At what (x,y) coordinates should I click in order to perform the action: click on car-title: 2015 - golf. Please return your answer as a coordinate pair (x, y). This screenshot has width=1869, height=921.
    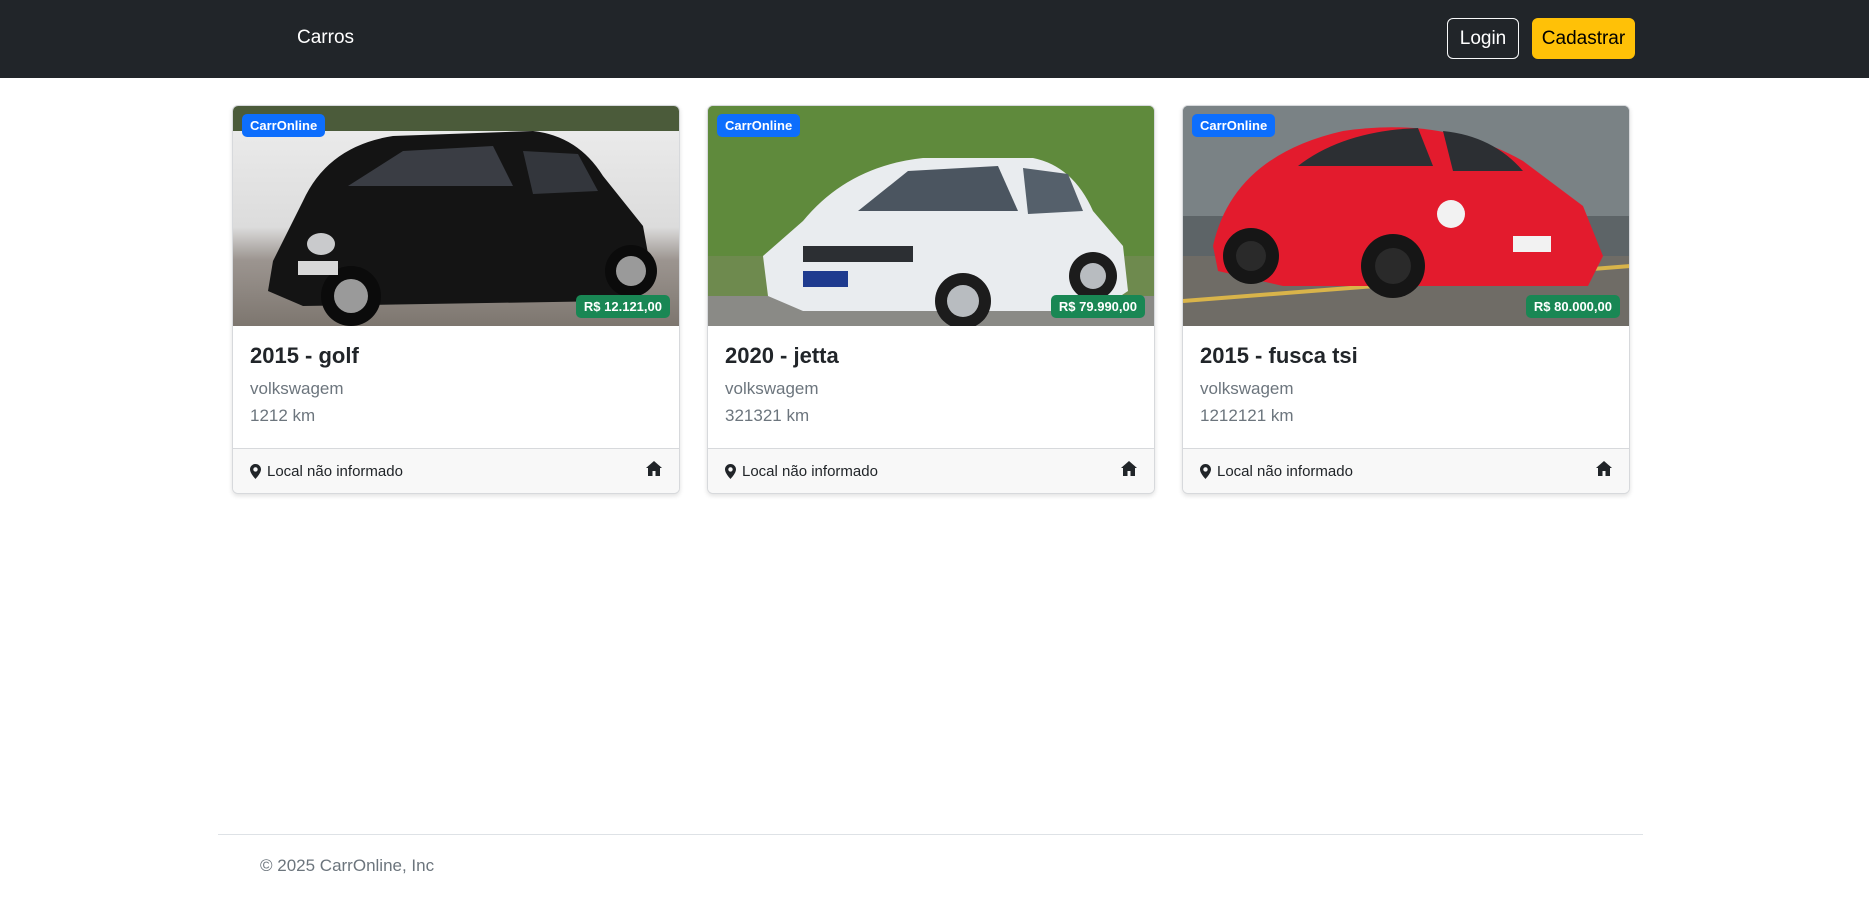
    Looking at the image, I should click on (304, 355).